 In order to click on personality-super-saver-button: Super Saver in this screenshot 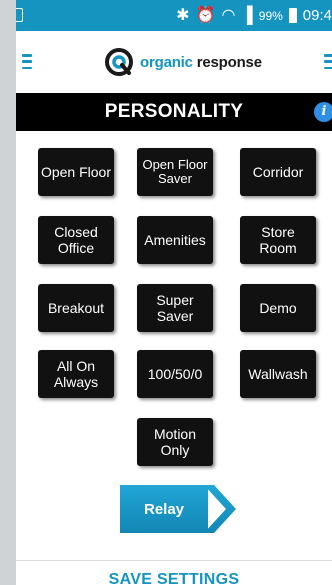, I will do `click(175, 308)`.